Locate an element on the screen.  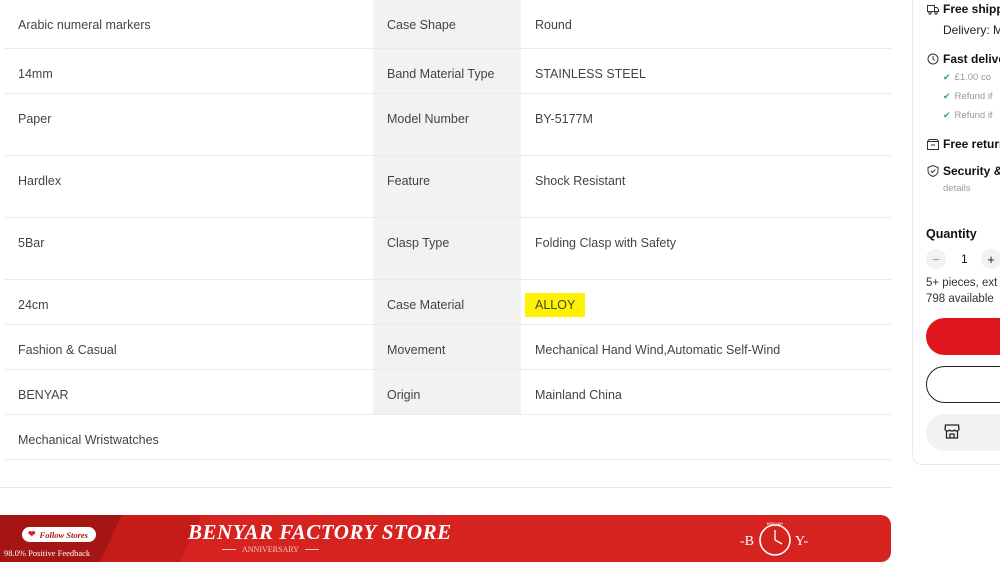
spec-value: Mainland China is located at coordinates (706, 392).